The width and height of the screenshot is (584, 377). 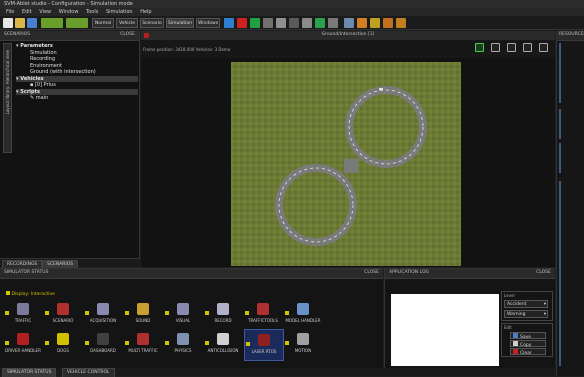 What do you see at coordinates (303, 320) in the screenshot?
I see `status-tile-label: MODEL HANDLER` at bounding box center [303, 320].